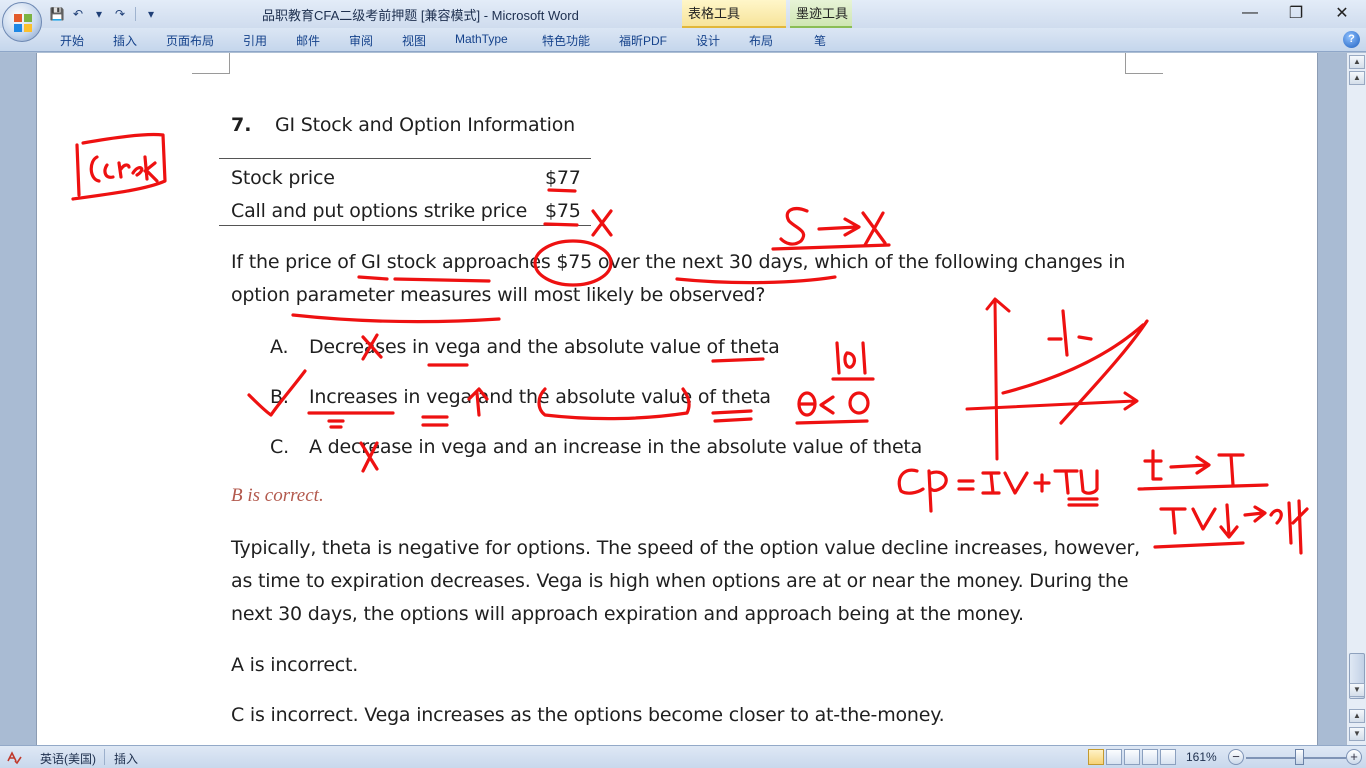 The width and height of the screenshot is (1366, 768). Describe the element at coordinates (190, 40) in the screenshot. I see `tab-page-layout: 页面布局` at that location.